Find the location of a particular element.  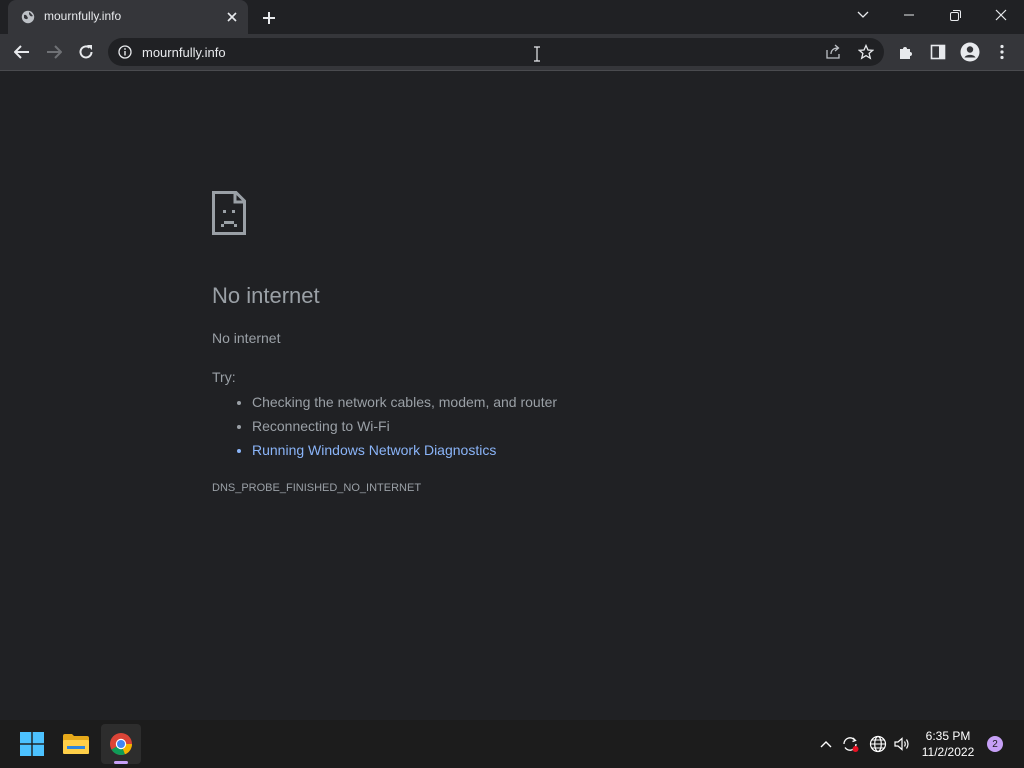

browser-toolbar: mournfully.info is located at coordinates (512, 52).